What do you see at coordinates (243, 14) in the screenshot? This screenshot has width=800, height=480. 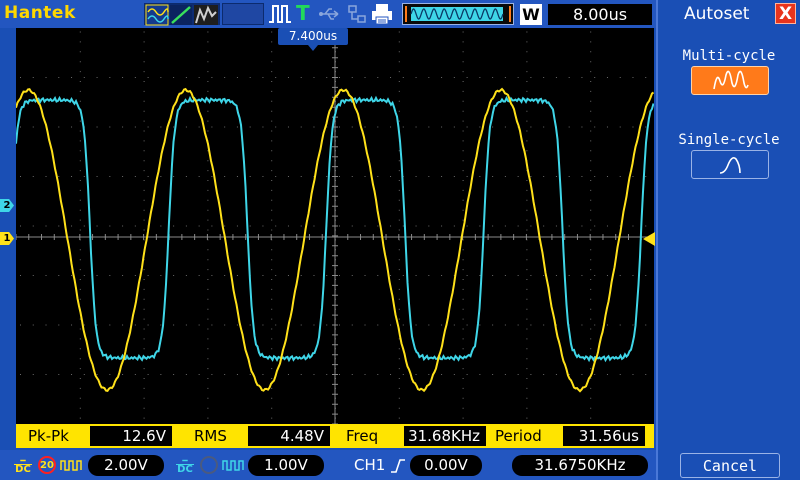 I see `status-placeholder` at bounding box center [243, 14].